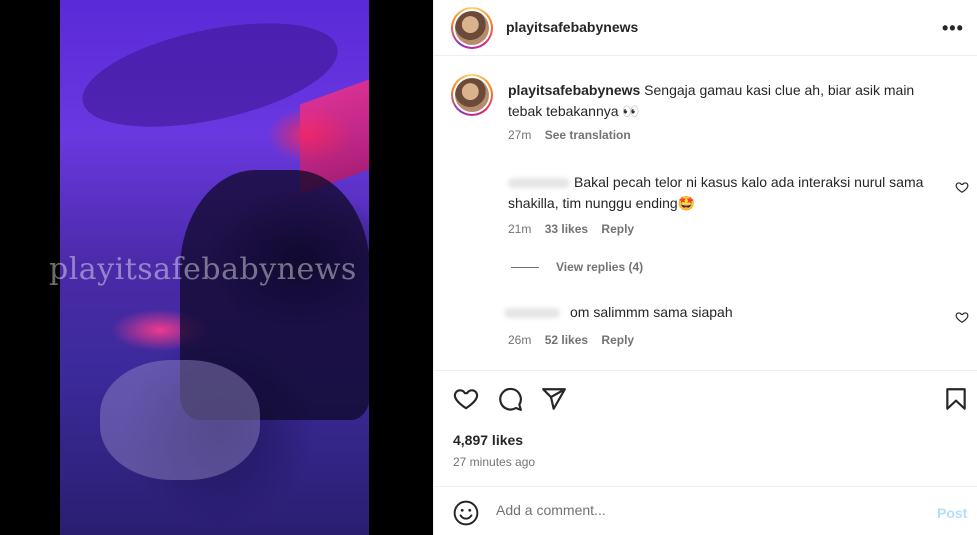  I want to click on comment-2-meta: 26m 52 likes Reply, so click(571, 340).